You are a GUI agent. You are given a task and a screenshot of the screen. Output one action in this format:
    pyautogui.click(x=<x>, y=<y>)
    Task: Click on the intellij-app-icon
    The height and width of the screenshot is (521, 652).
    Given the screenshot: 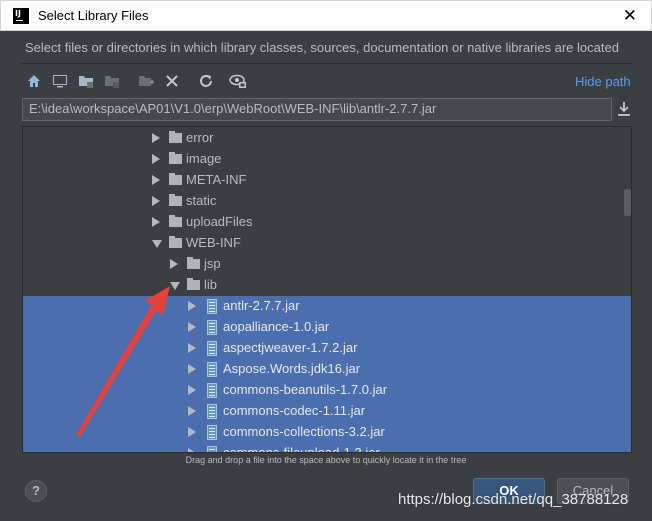 What is the action you would take?
    pyautogui.click(x=21, y=16)
    